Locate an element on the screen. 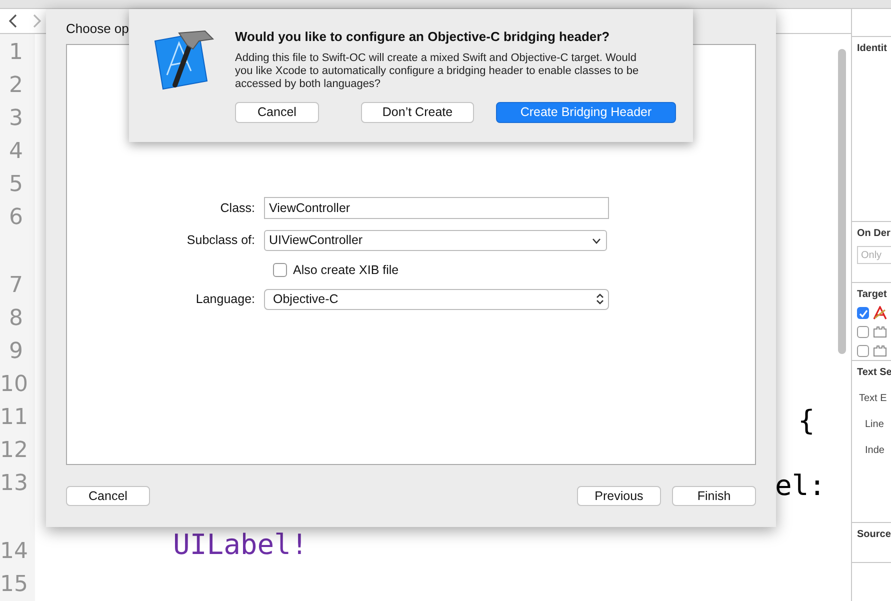  field-value: UIViewController is located at coordinates (316, 241).